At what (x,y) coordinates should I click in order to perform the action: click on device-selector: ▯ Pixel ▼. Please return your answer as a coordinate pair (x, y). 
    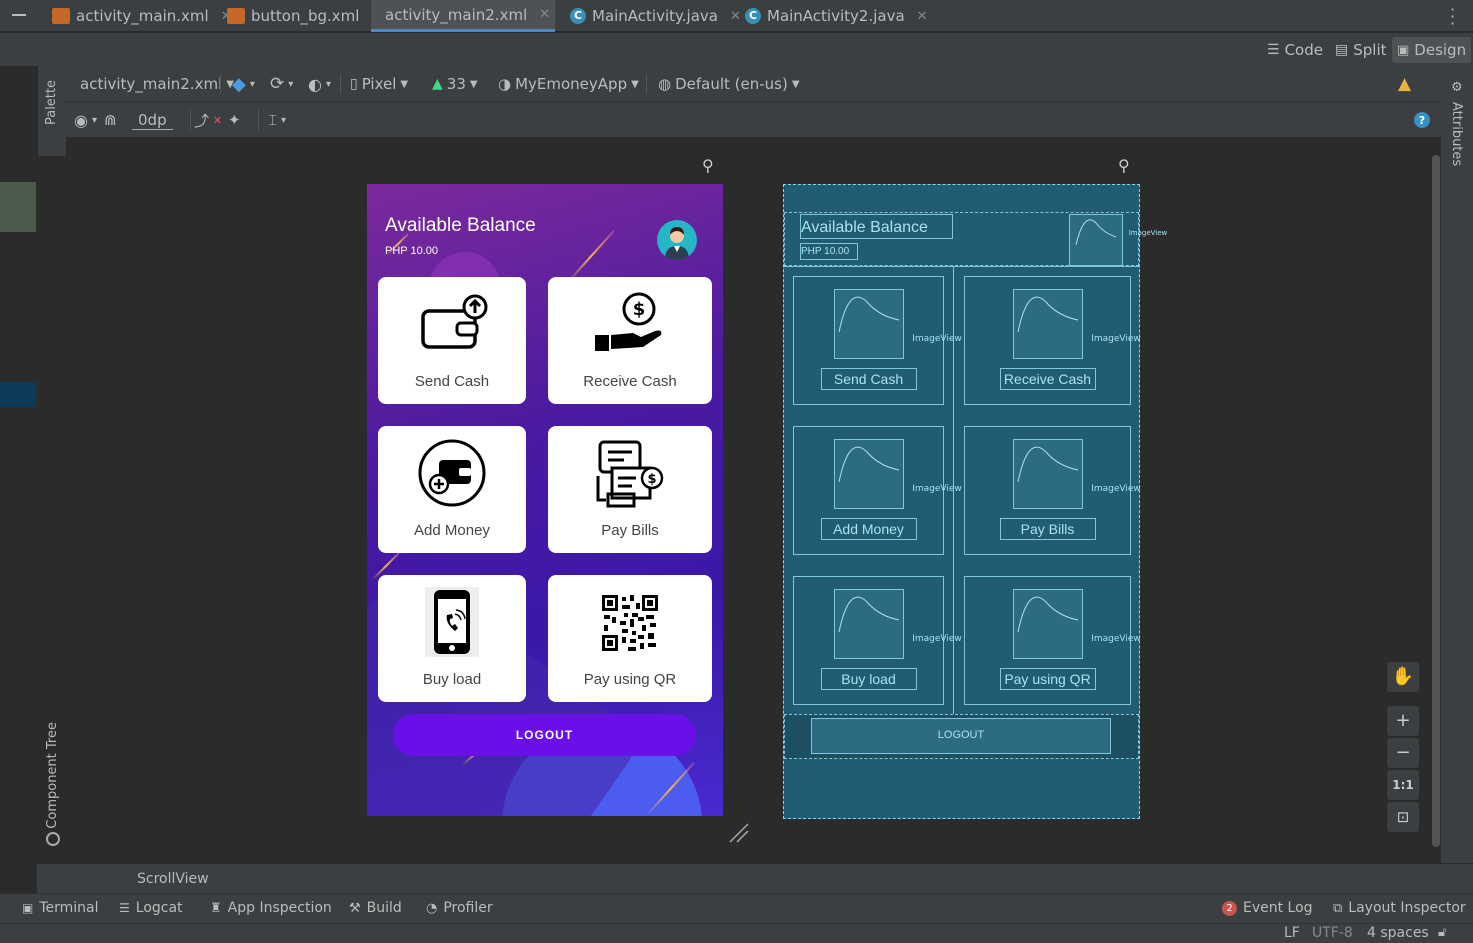
    Looking at the image, I should click on (379, 84).